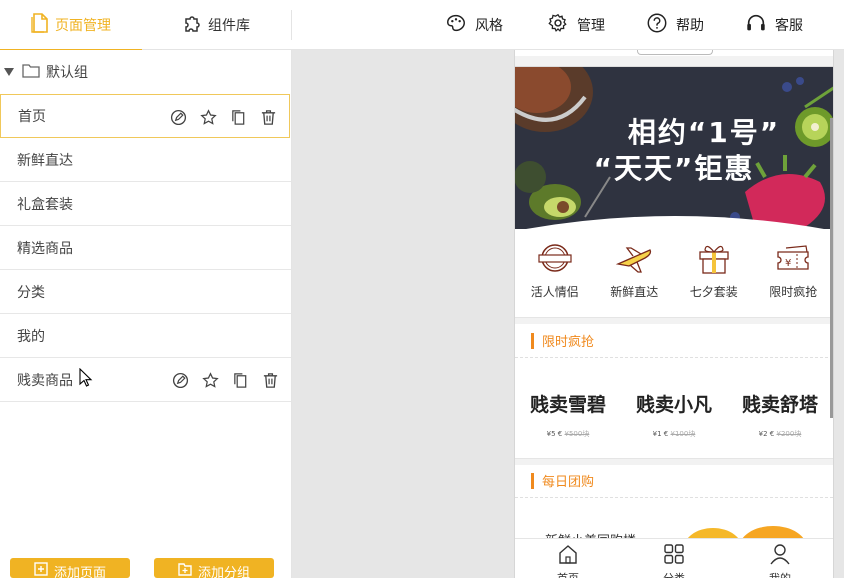  What do you see at coordinates (223, 572) in the screenshot?
I see `add-group-label: 添加分组` at bounding box center [223, 572].